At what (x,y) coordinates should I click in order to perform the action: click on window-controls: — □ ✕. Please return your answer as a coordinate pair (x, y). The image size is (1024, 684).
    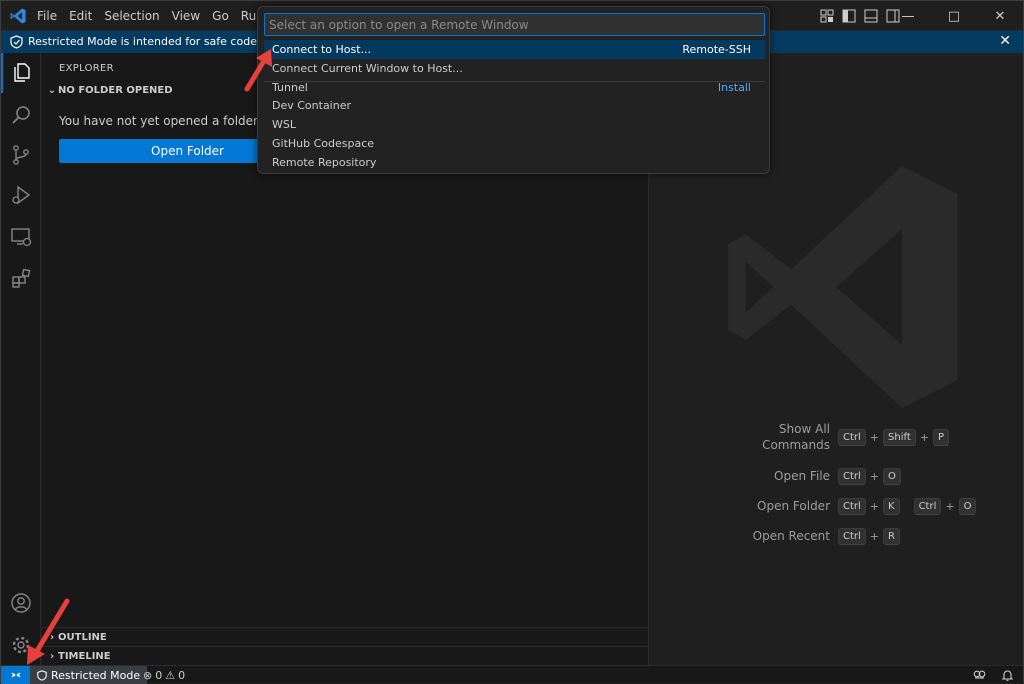
    Looking at the image, I should click on (954, 16).